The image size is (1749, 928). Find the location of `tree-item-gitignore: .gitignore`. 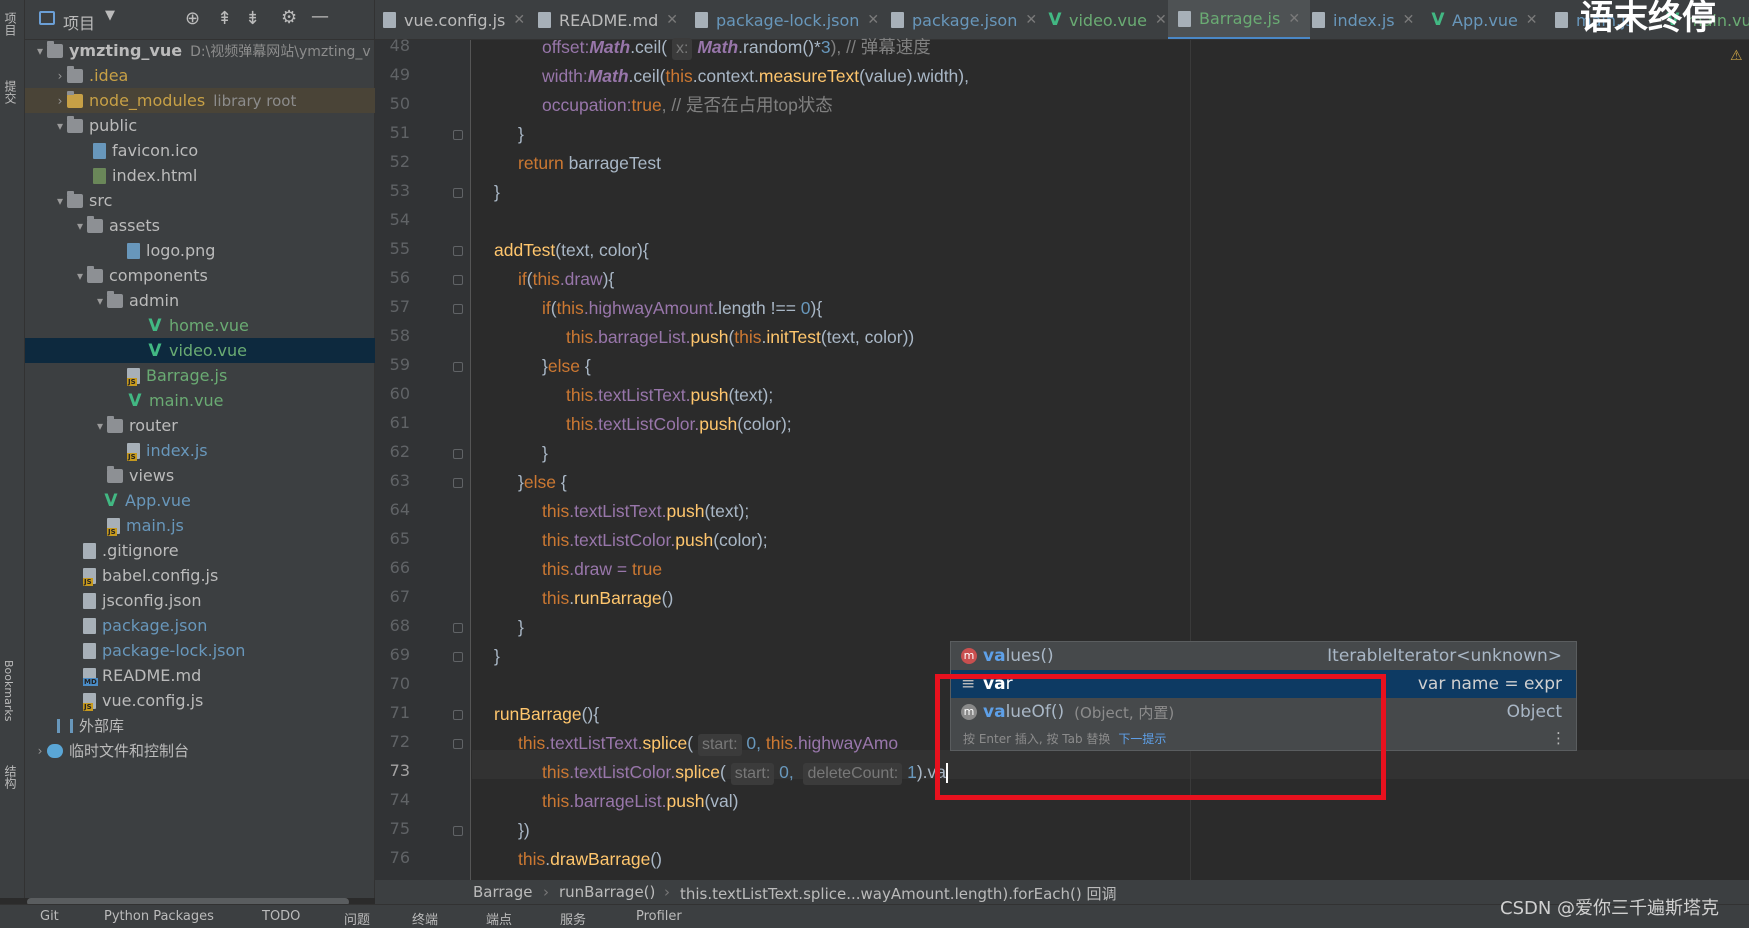

tree-item-gitignore: .gitignore is located at coordinates (200, 550).